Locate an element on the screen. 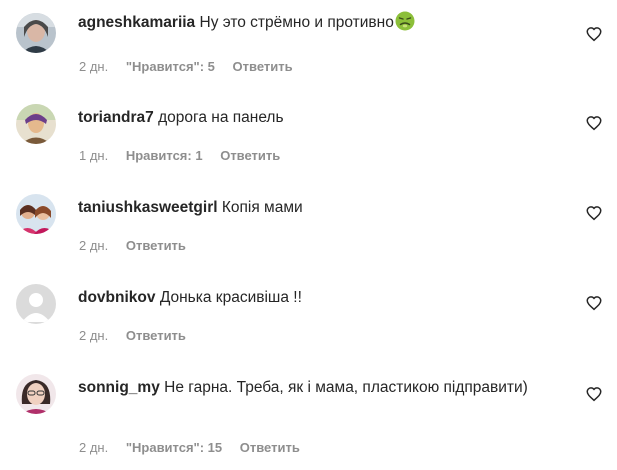  comment-content: toriandra7 дорога на панель is located at coordinates (322, 117).